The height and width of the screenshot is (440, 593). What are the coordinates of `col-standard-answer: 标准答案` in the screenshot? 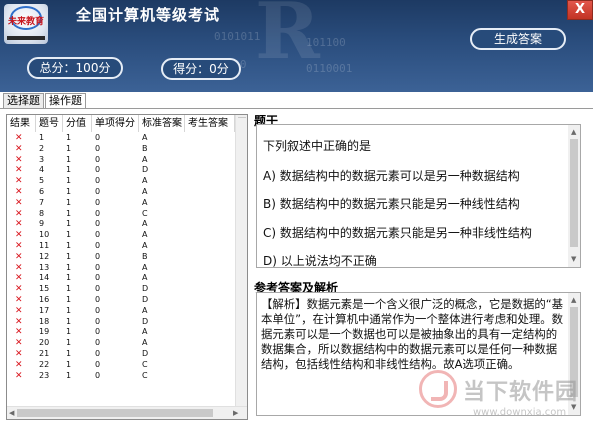 It's located at (162, 123).